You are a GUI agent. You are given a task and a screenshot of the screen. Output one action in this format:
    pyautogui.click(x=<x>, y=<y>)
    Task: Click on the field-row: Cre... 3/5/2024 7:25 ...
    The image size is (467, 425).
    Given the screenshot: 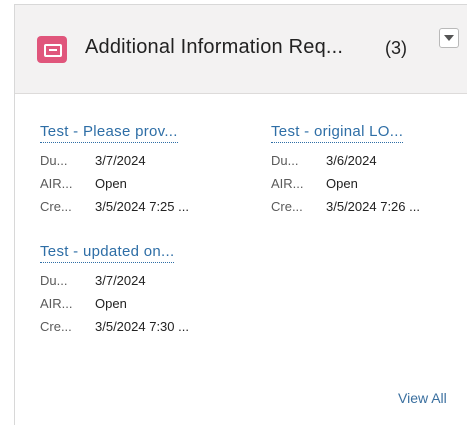 What is the action you would take?
    pyautogui.click(x=140, y=206)
    